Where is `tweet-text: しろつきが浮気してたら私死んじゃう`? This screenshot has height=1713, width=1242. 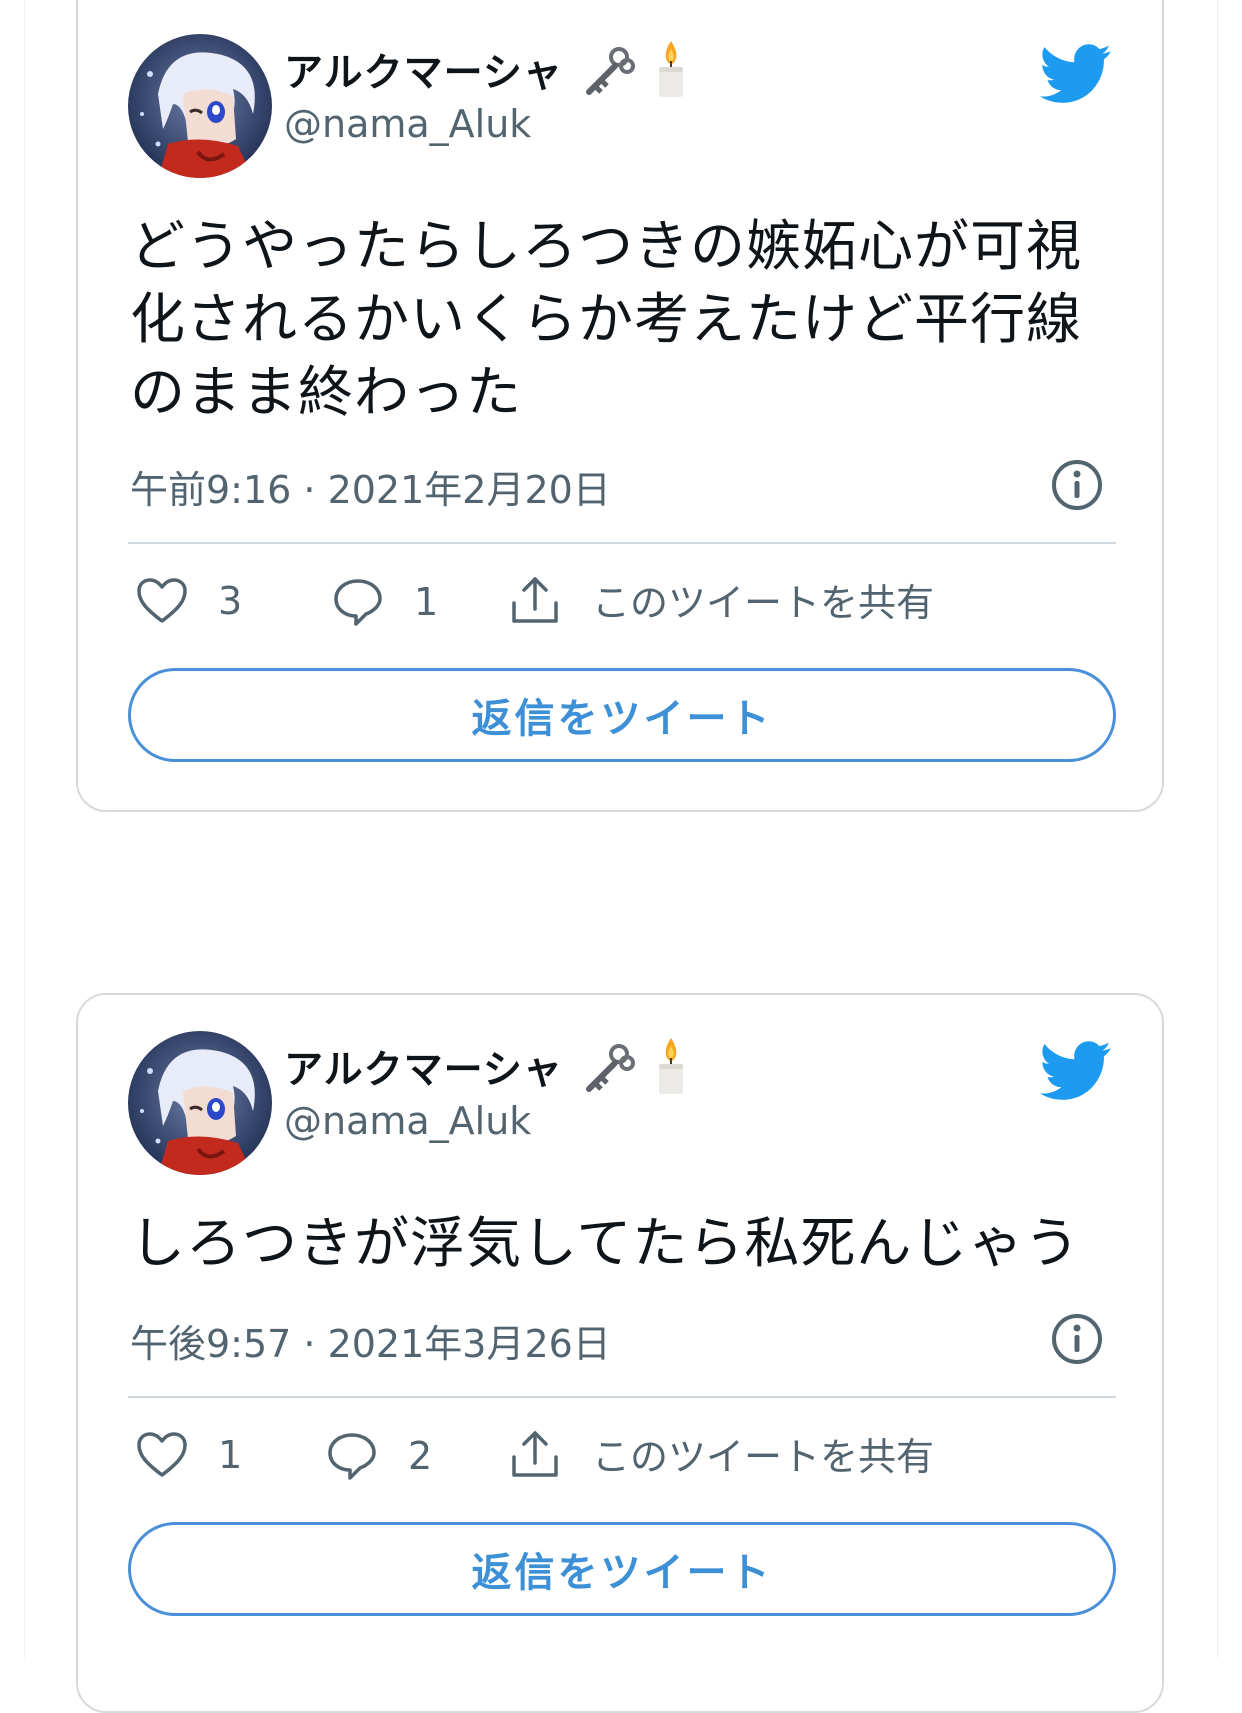
tweet-text: しろつきが浮気してたら私死んじゃう is located at coordinates (620, 1243).